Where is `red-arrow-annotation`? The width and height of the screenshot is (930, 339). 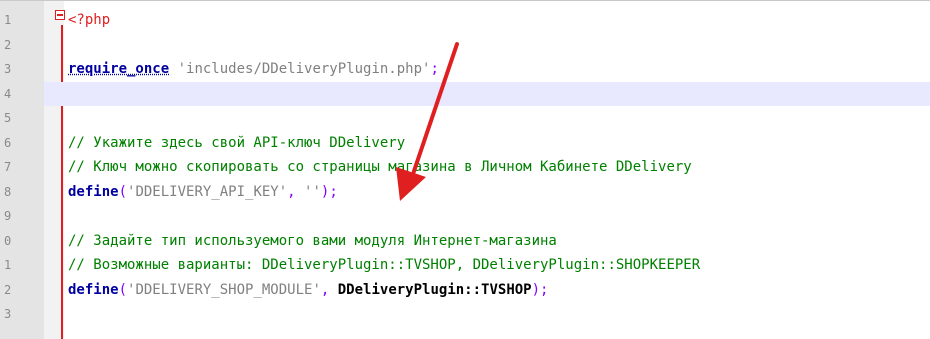 red-arrow-annotation is located at coordinates (427, 121).